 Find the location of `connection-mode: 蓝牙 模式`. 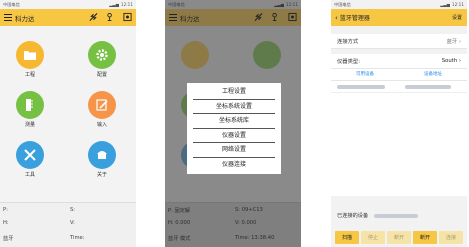

connection-mode: 蓝牙 模式 is located at coordinates (179, 239).